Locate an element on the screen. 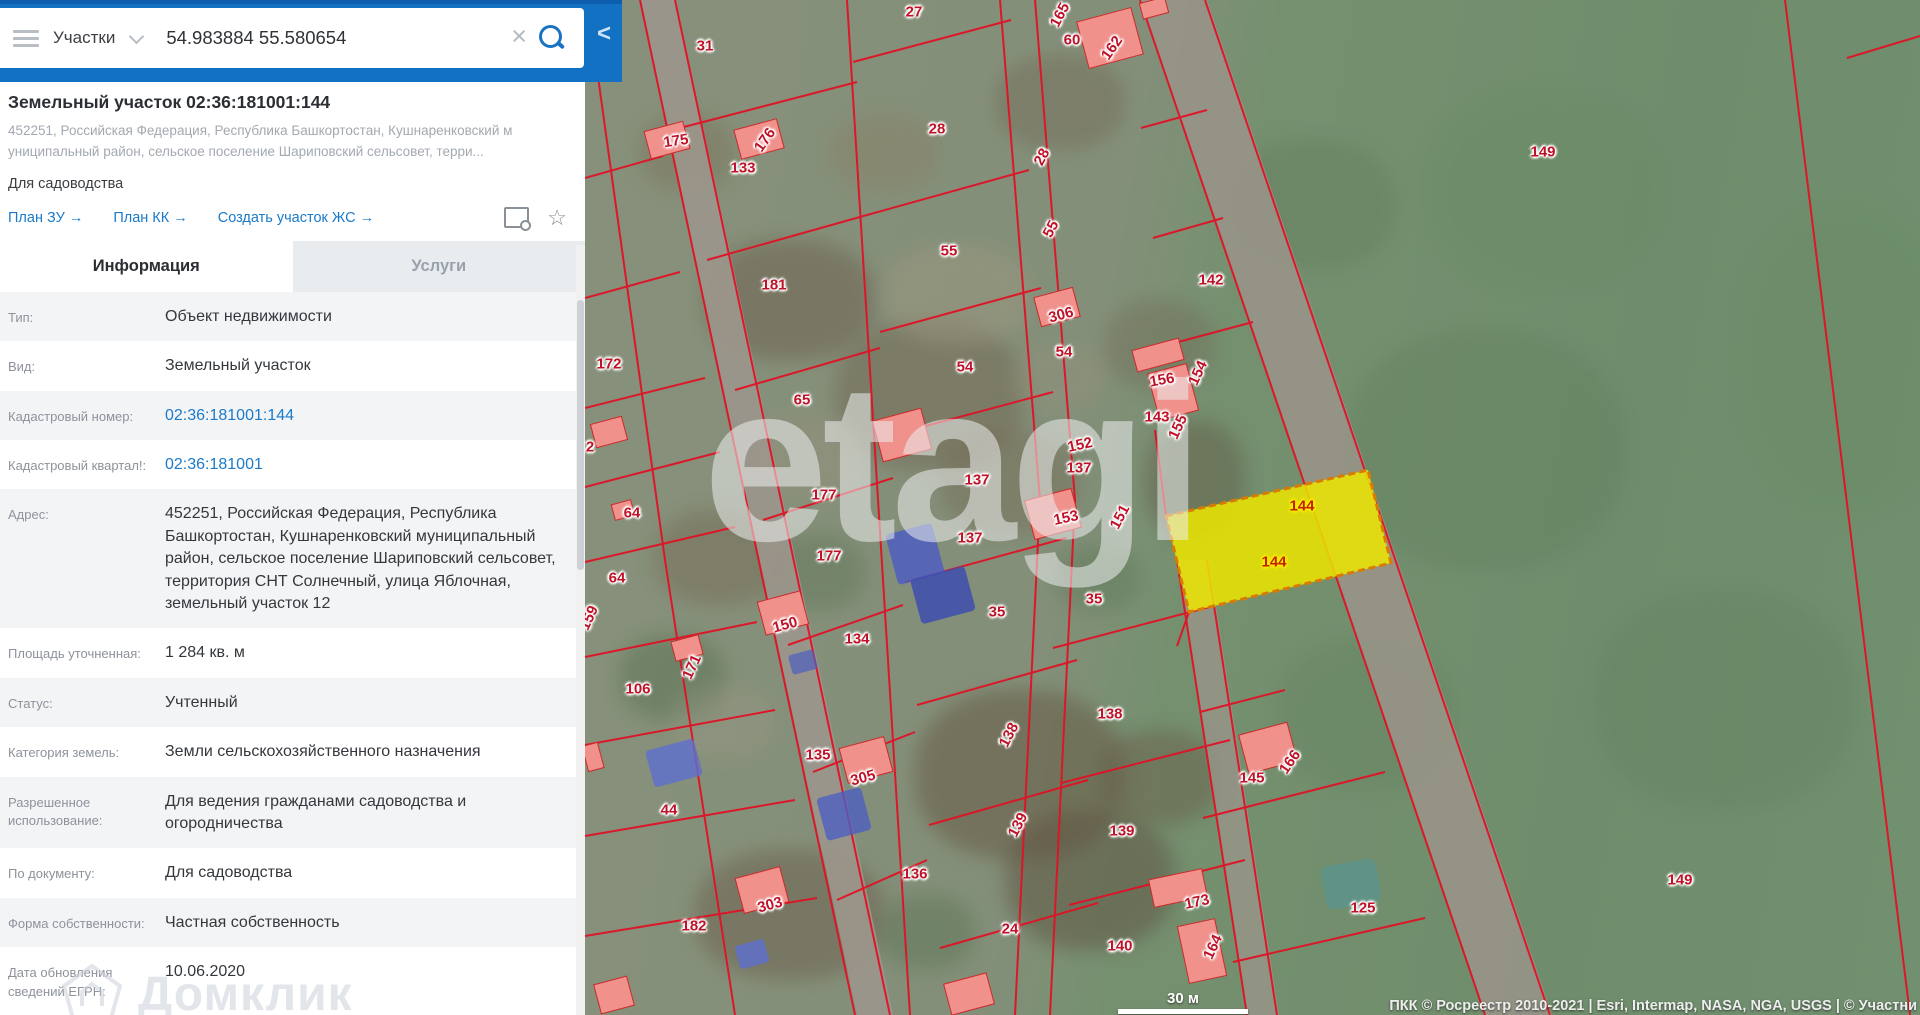 This screenshot has height=1015, width=1920. parcel-label-142: 142 is located at coordinates (1210, 280).